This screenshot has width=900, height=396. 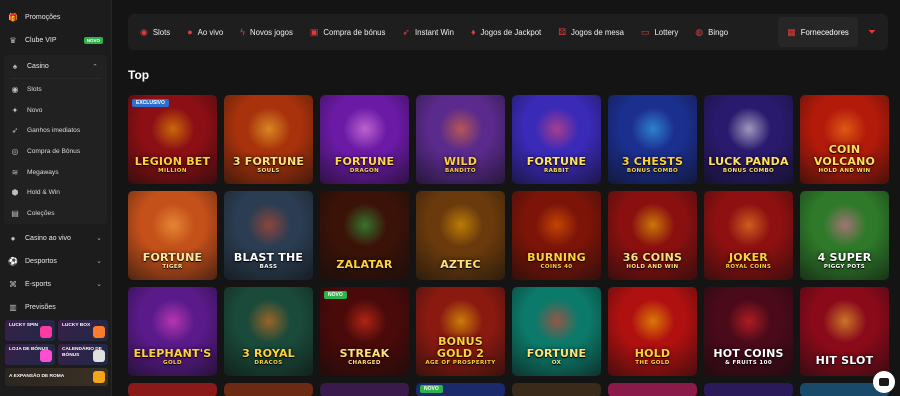 What do you see at coordinates (172, 139) in the screenshot?
I see `game-tile: EXCLUSIVO Legion Bet MILLION` at bounding box center [172, 139].